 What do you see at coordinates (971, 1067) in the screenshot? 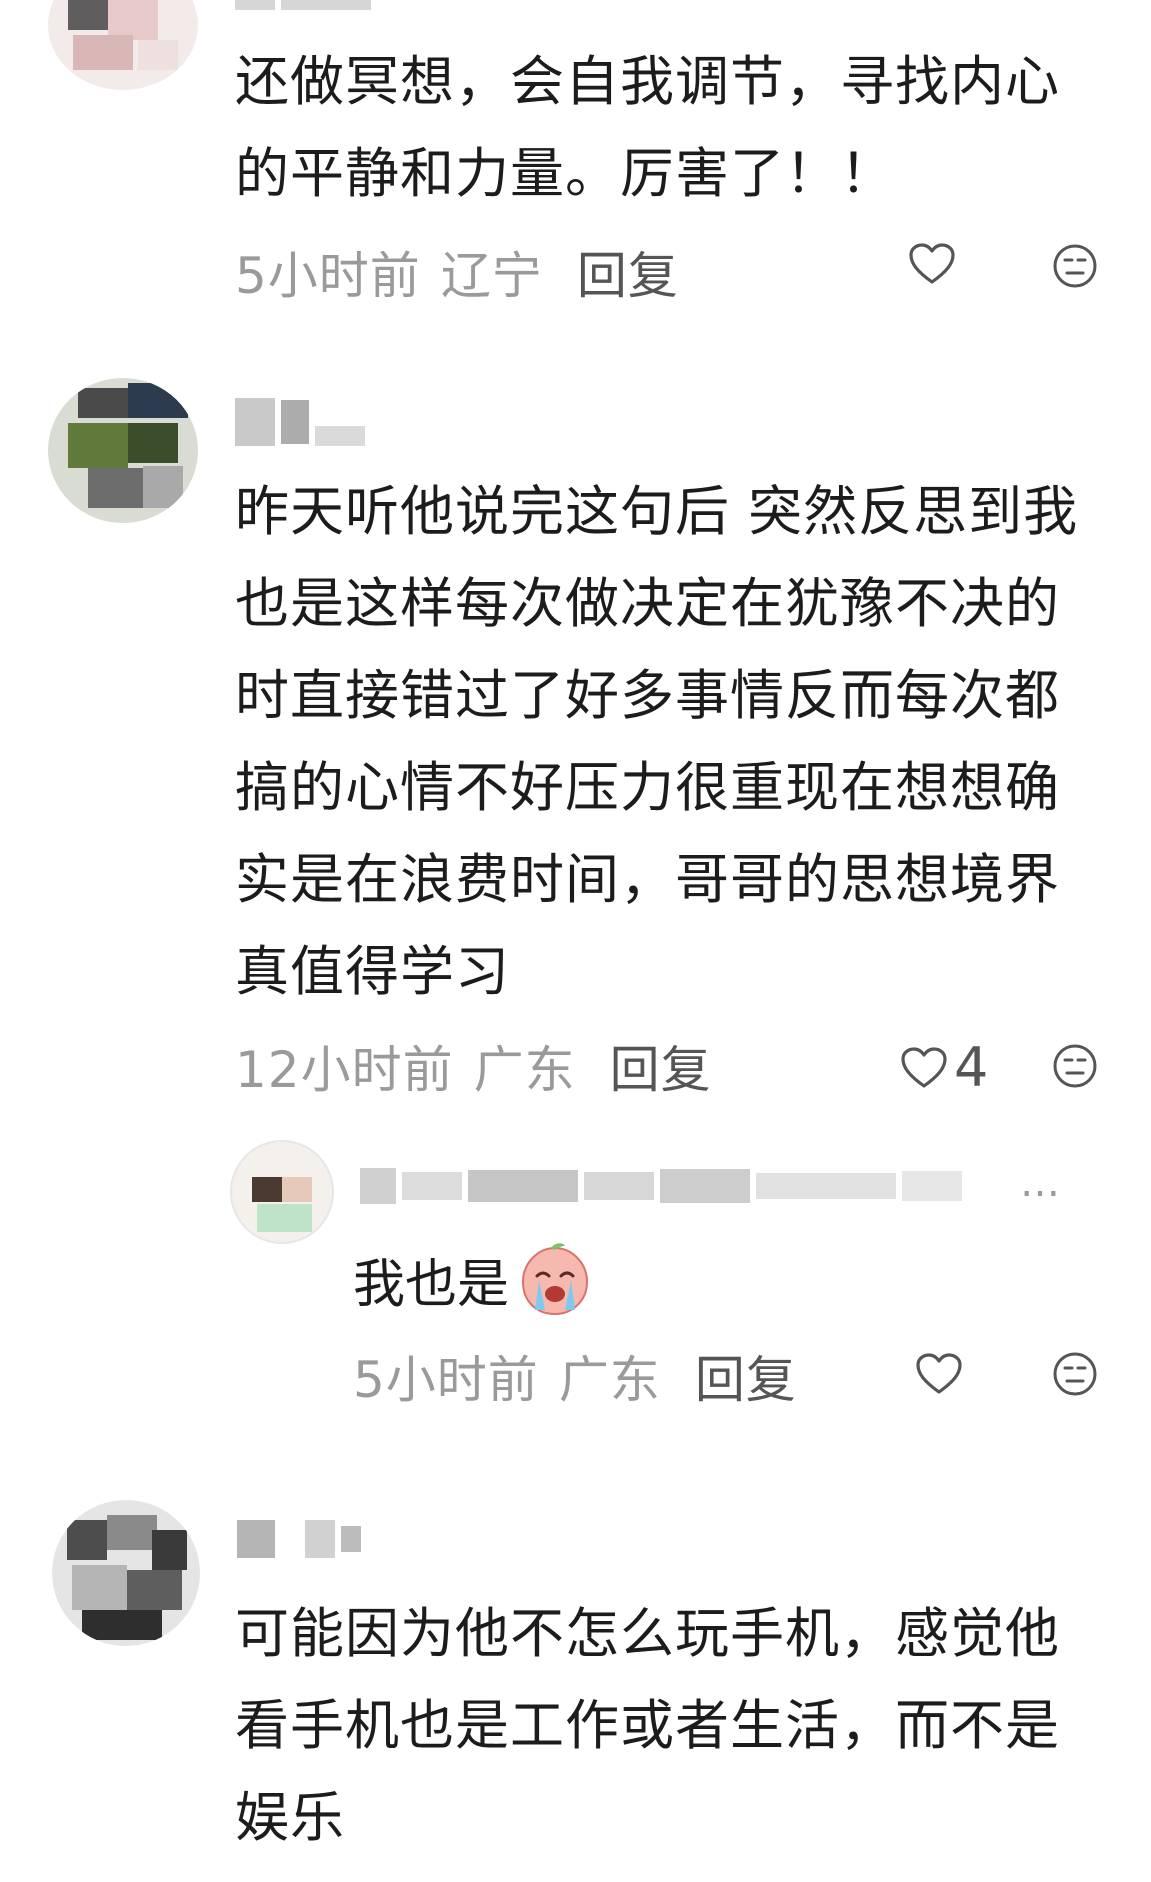
I see `like-count: 4` at bounding box center [971, 1067].